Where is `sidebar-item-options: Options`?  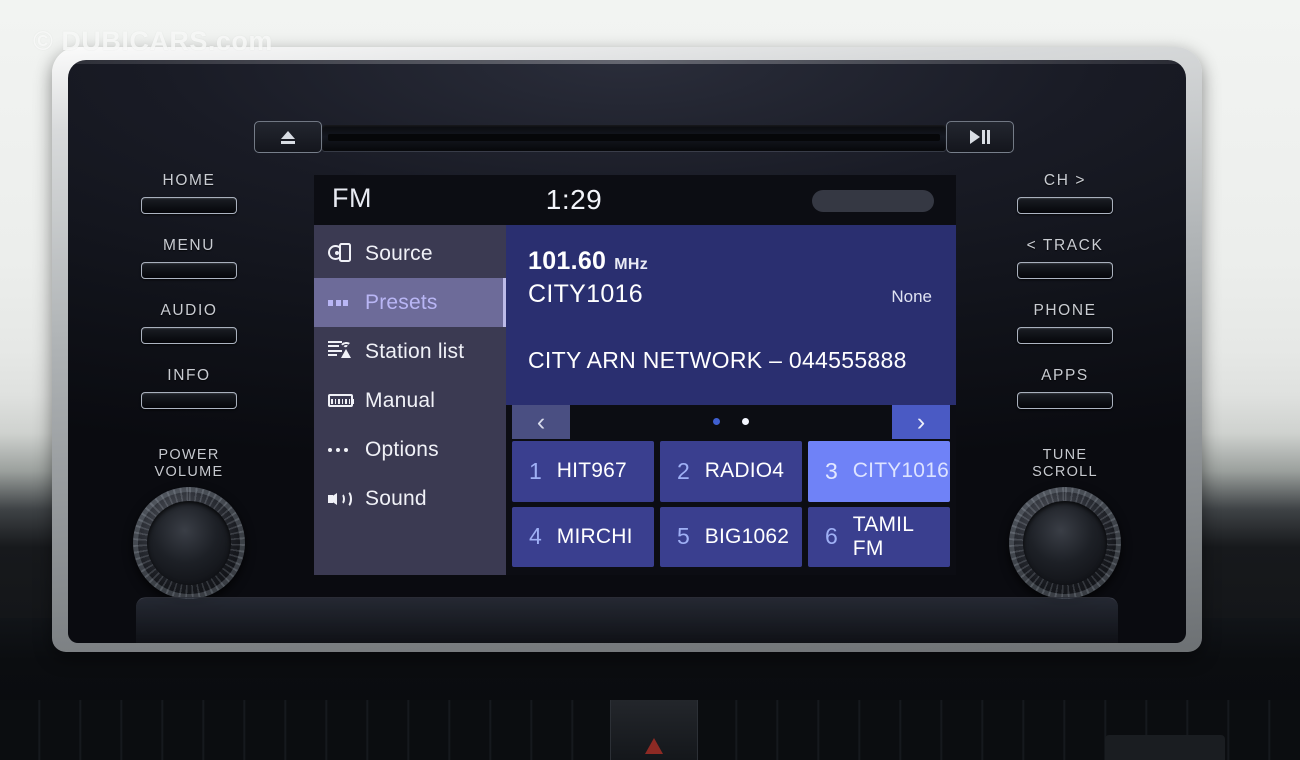 sidebar-item-options: Options is located at coordinates (410, 449).